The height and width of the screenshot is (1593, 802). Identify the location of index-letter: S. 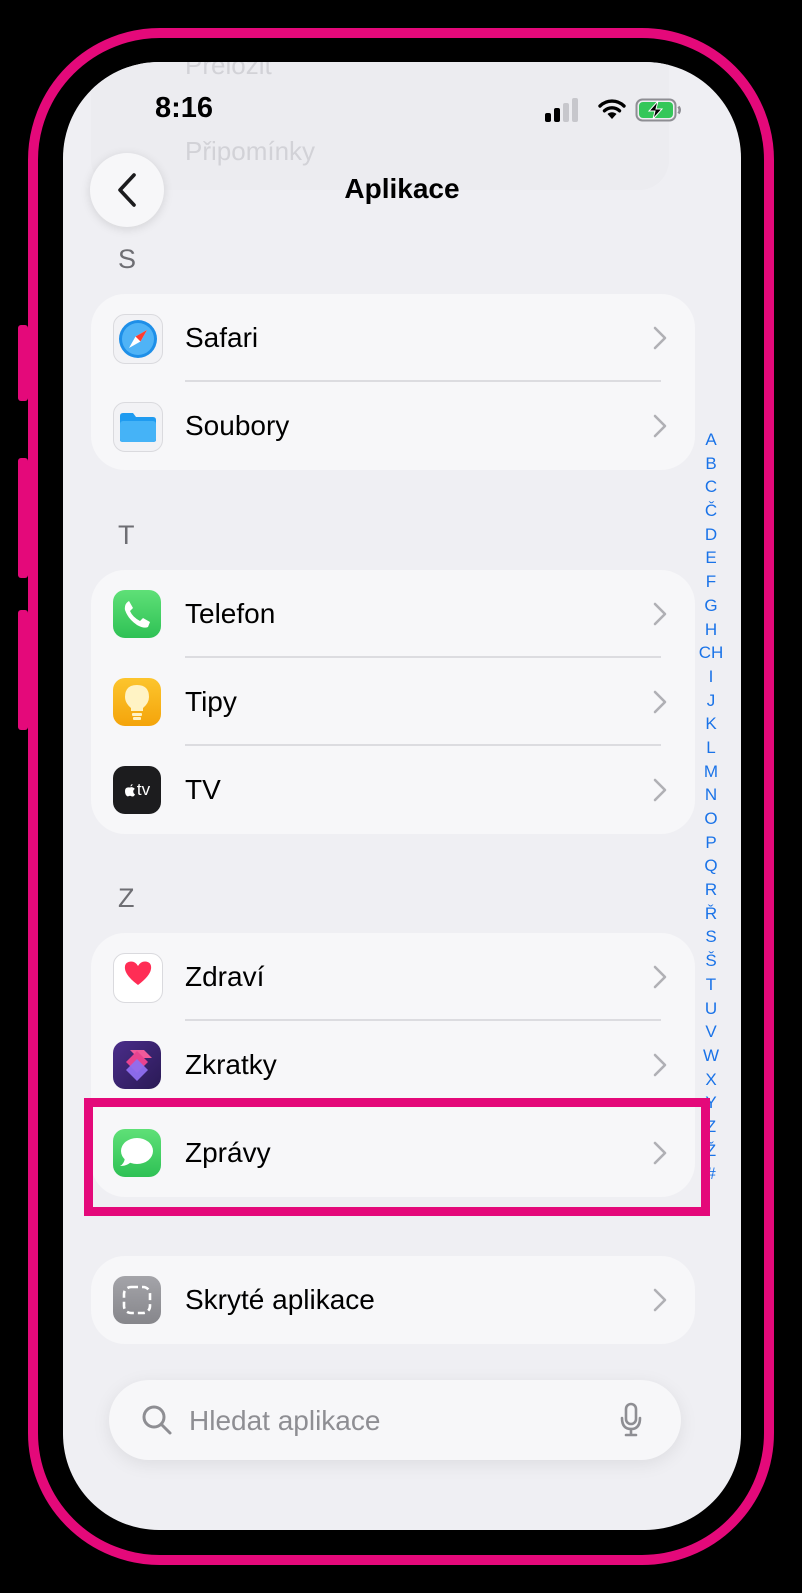
(711, 937).